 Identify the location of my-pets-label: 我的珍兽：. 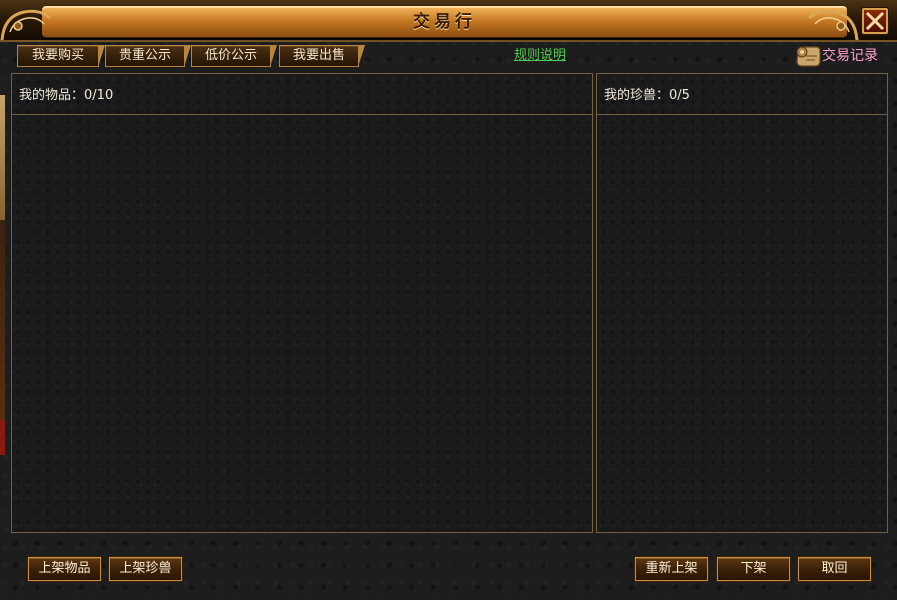
(637, 95).